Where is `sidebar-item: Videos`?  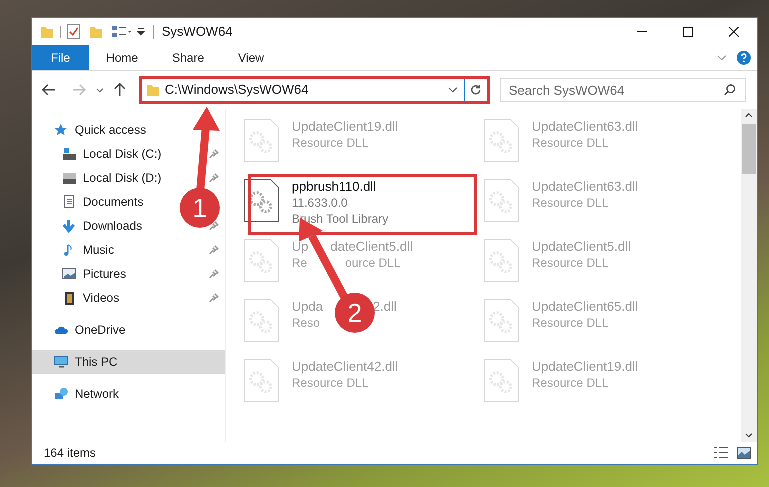
sidebar-item: Videos is located at coordinates (101, 298).